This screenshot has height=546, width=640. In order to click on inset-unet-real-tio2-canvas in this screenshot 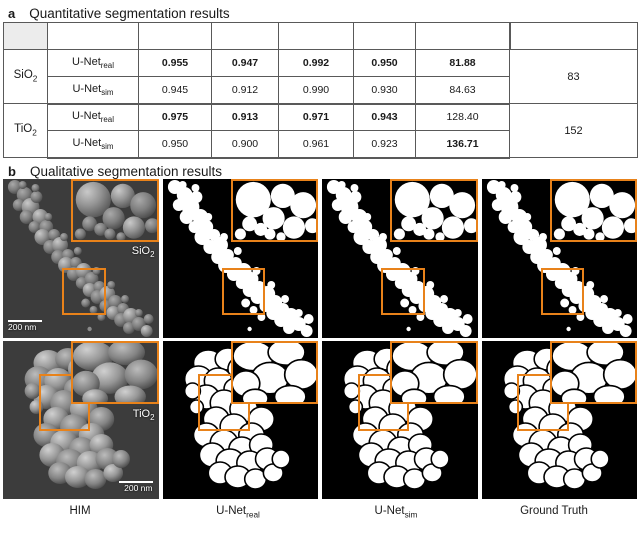, I will do `click(274, 372)`.